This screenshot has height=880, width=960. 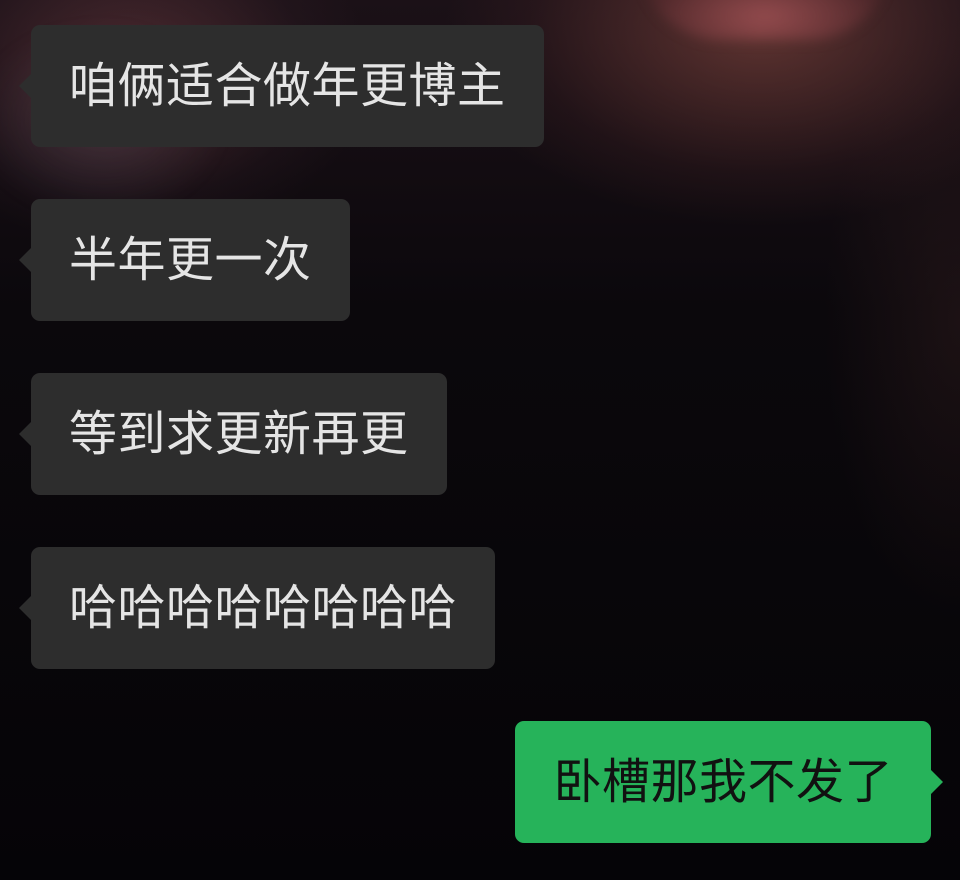 I want to click on message-row-incoming: 咱俩适合做年更博主, so click(x=287, y=86).